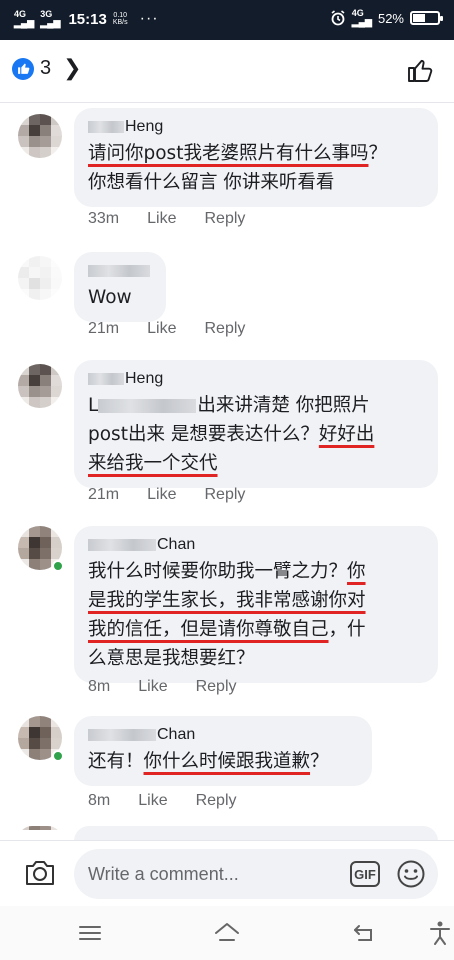 This screenshot has width=454, height=960. What do you see at coordinates (104, 218) in the screenshot?
I see `comment-time: 33m` at bounding box center [104, 218].